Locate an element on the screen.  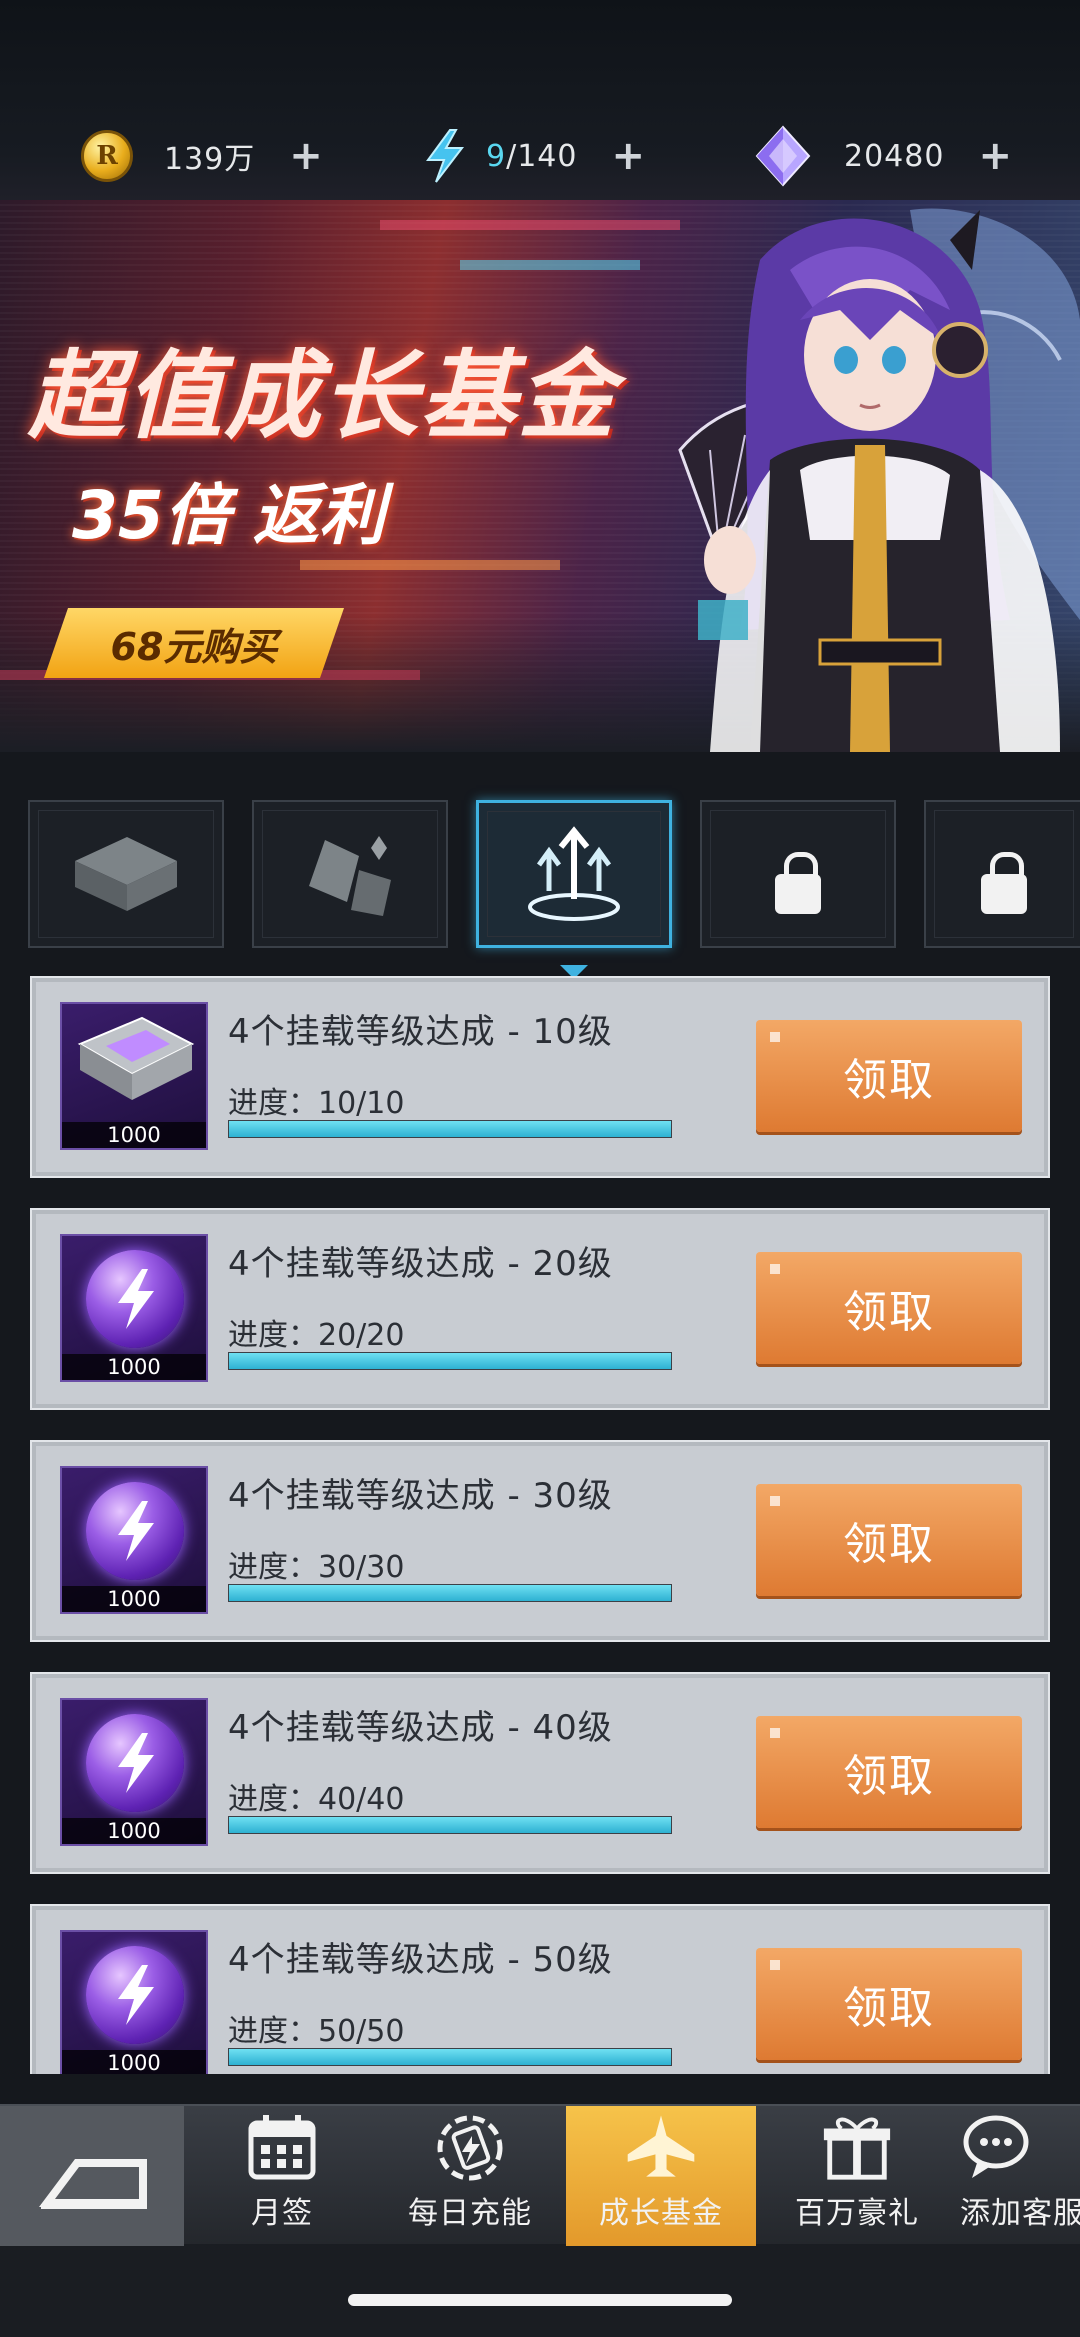
energy-value: 9/140 is located at coordinates (532, 156).